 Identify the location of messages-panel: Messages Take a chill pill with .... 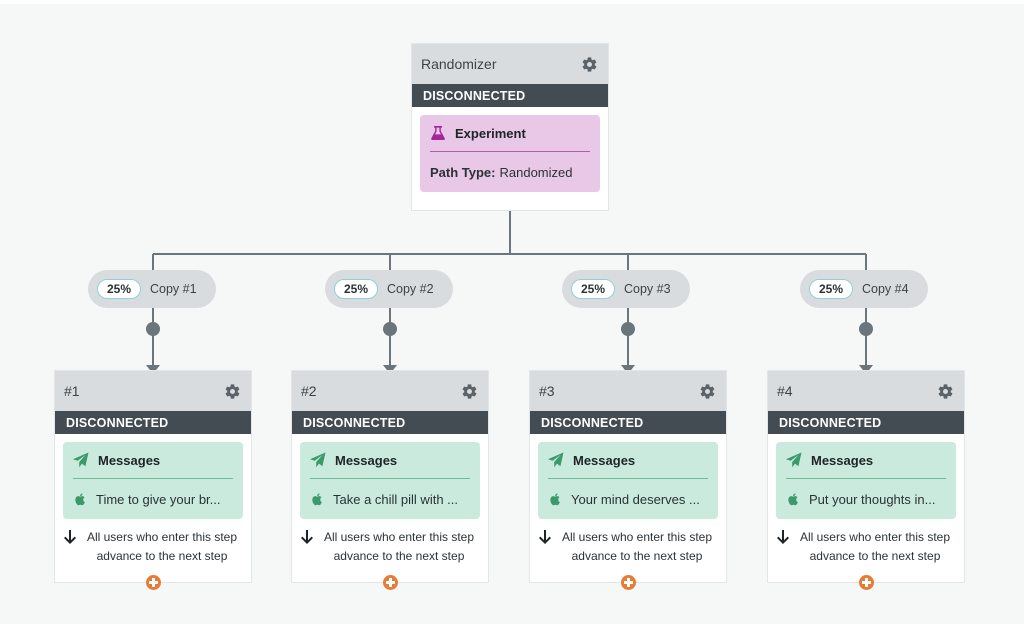
(390, 480).